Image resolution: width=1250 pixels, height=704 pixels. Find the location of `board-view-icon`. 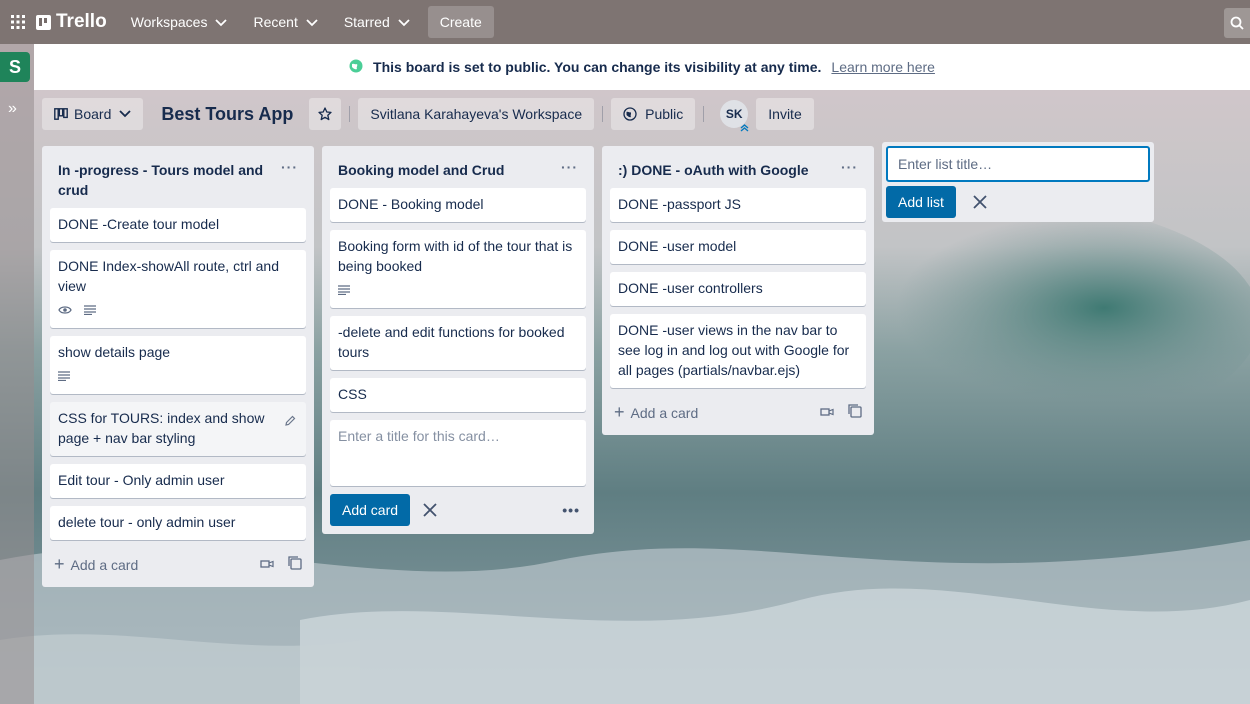

board-view-icon is located at coordinates (61, 114).